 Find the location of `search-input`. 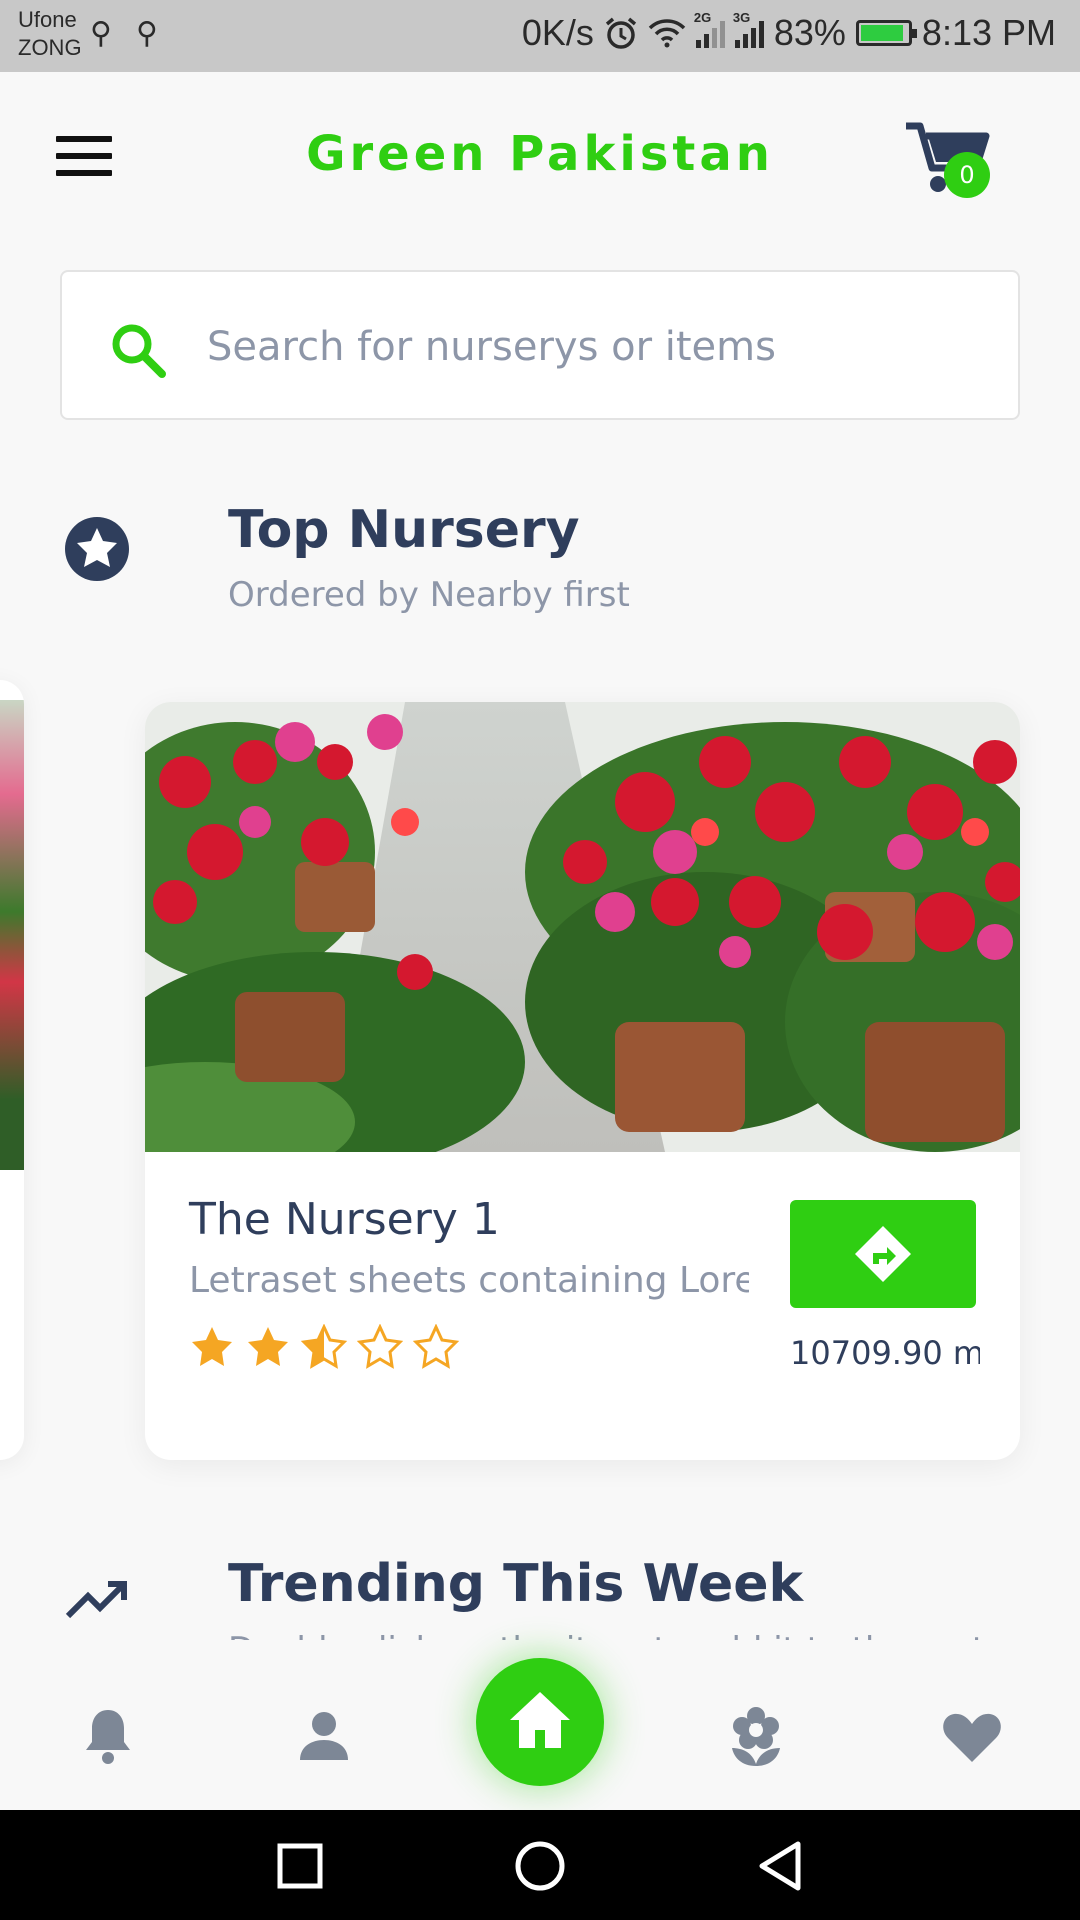

search-input is located at coordinates (602, 347).